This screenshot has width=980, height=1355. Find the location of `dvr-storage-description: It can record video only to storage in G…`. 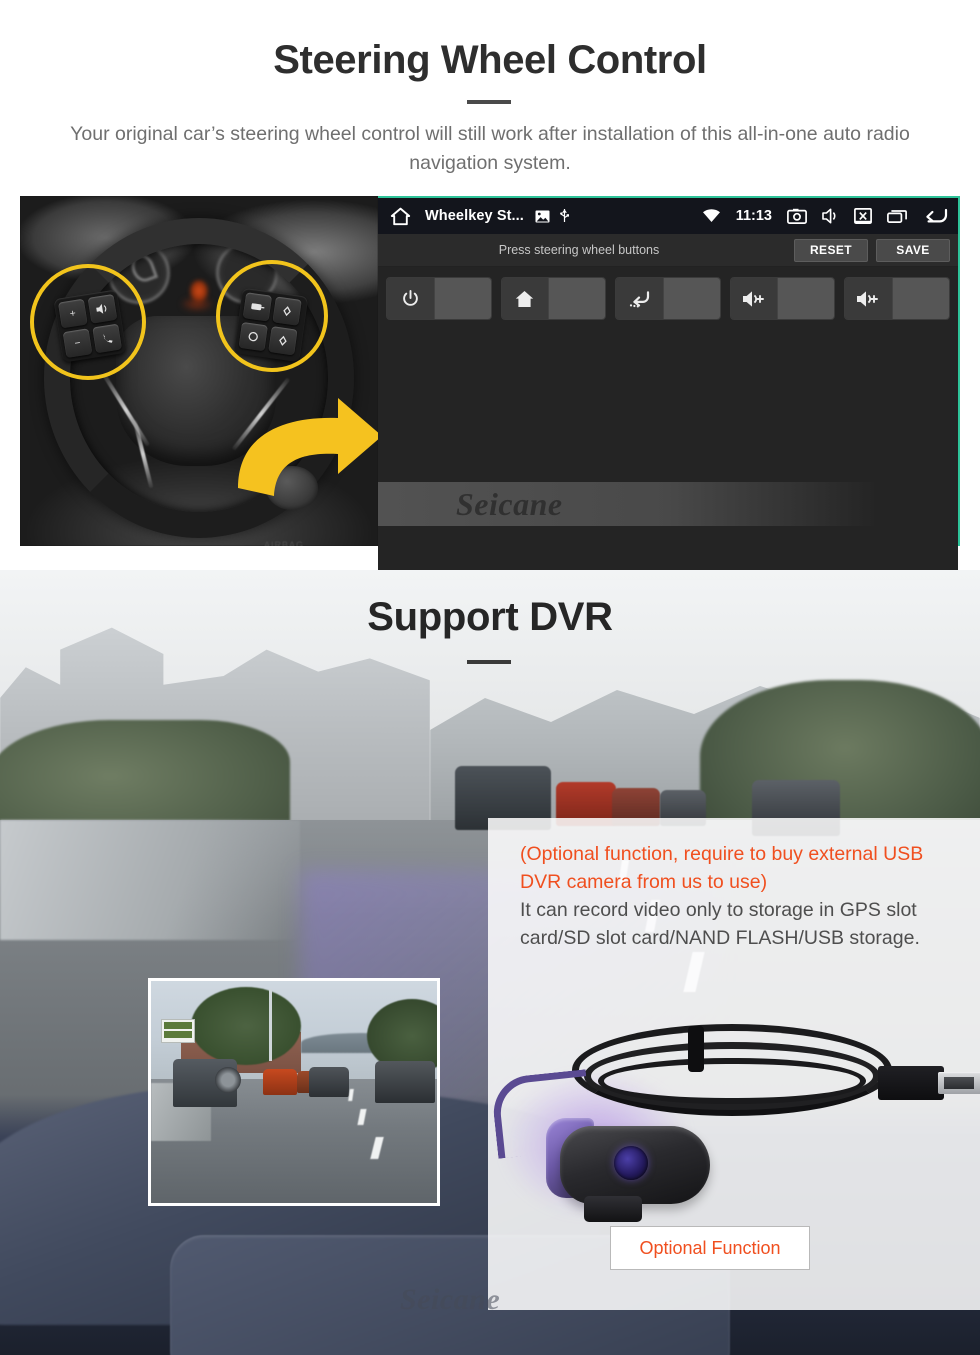

dvr-storage-description: It can record video only to storage in G… is located at coordinates (720, 924).